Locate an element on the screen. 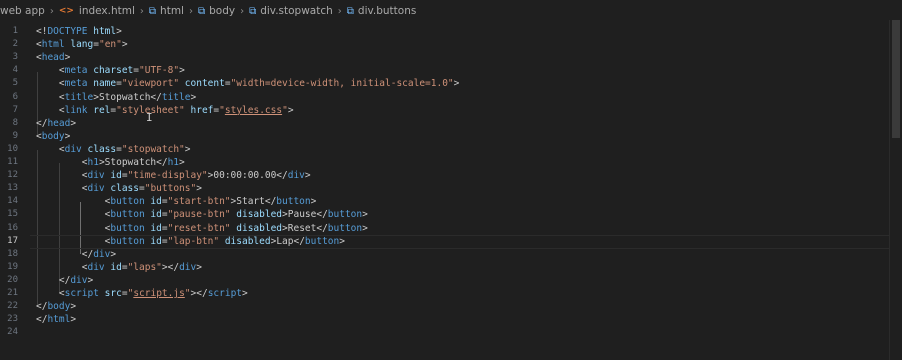 Image resolution: width=902 pixels, height=360 pixels. code-token: script.js is located at coordinates (159, 293).